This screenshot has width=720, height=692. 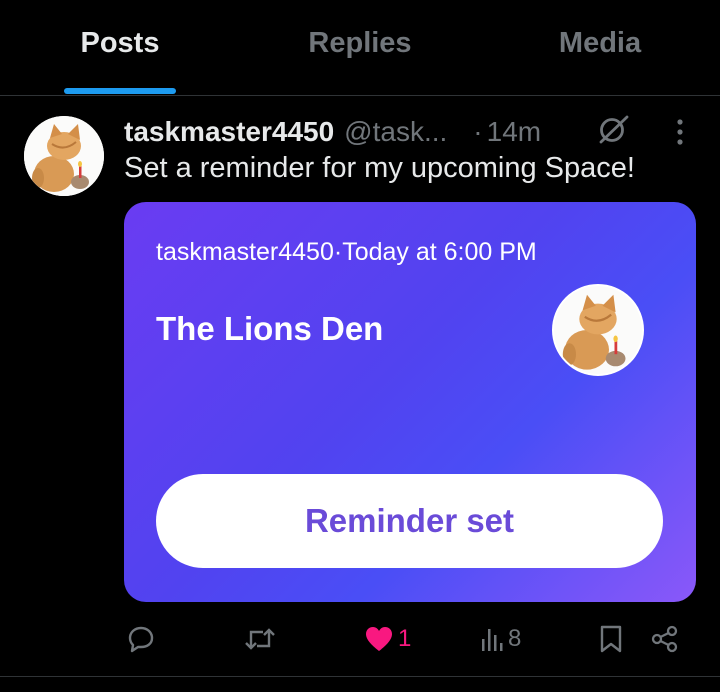 What do you see at coordinates (600, 43) in the screenshot?
I see `tab-media-label: Media` at bounding box center [600, 43].